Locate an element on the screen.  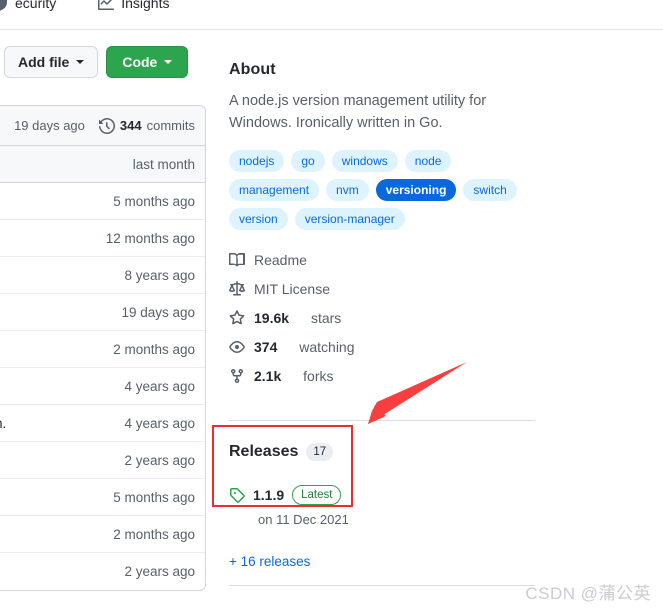
releases-heading-row: Releases 17 is located at coordinates (382, 452).